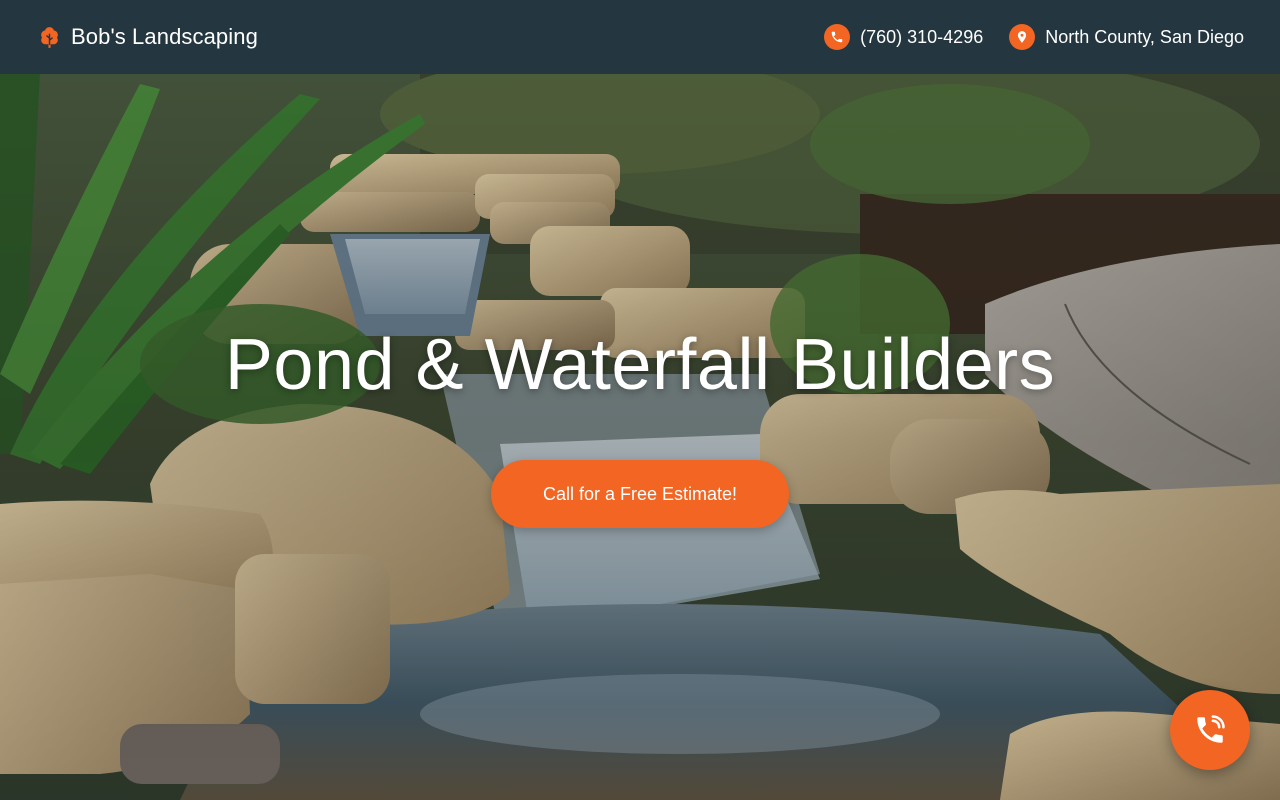 This screenshot has height=800, width=1280. I want to click on brand-link: Bob's Landscaping, so click(147, 37).